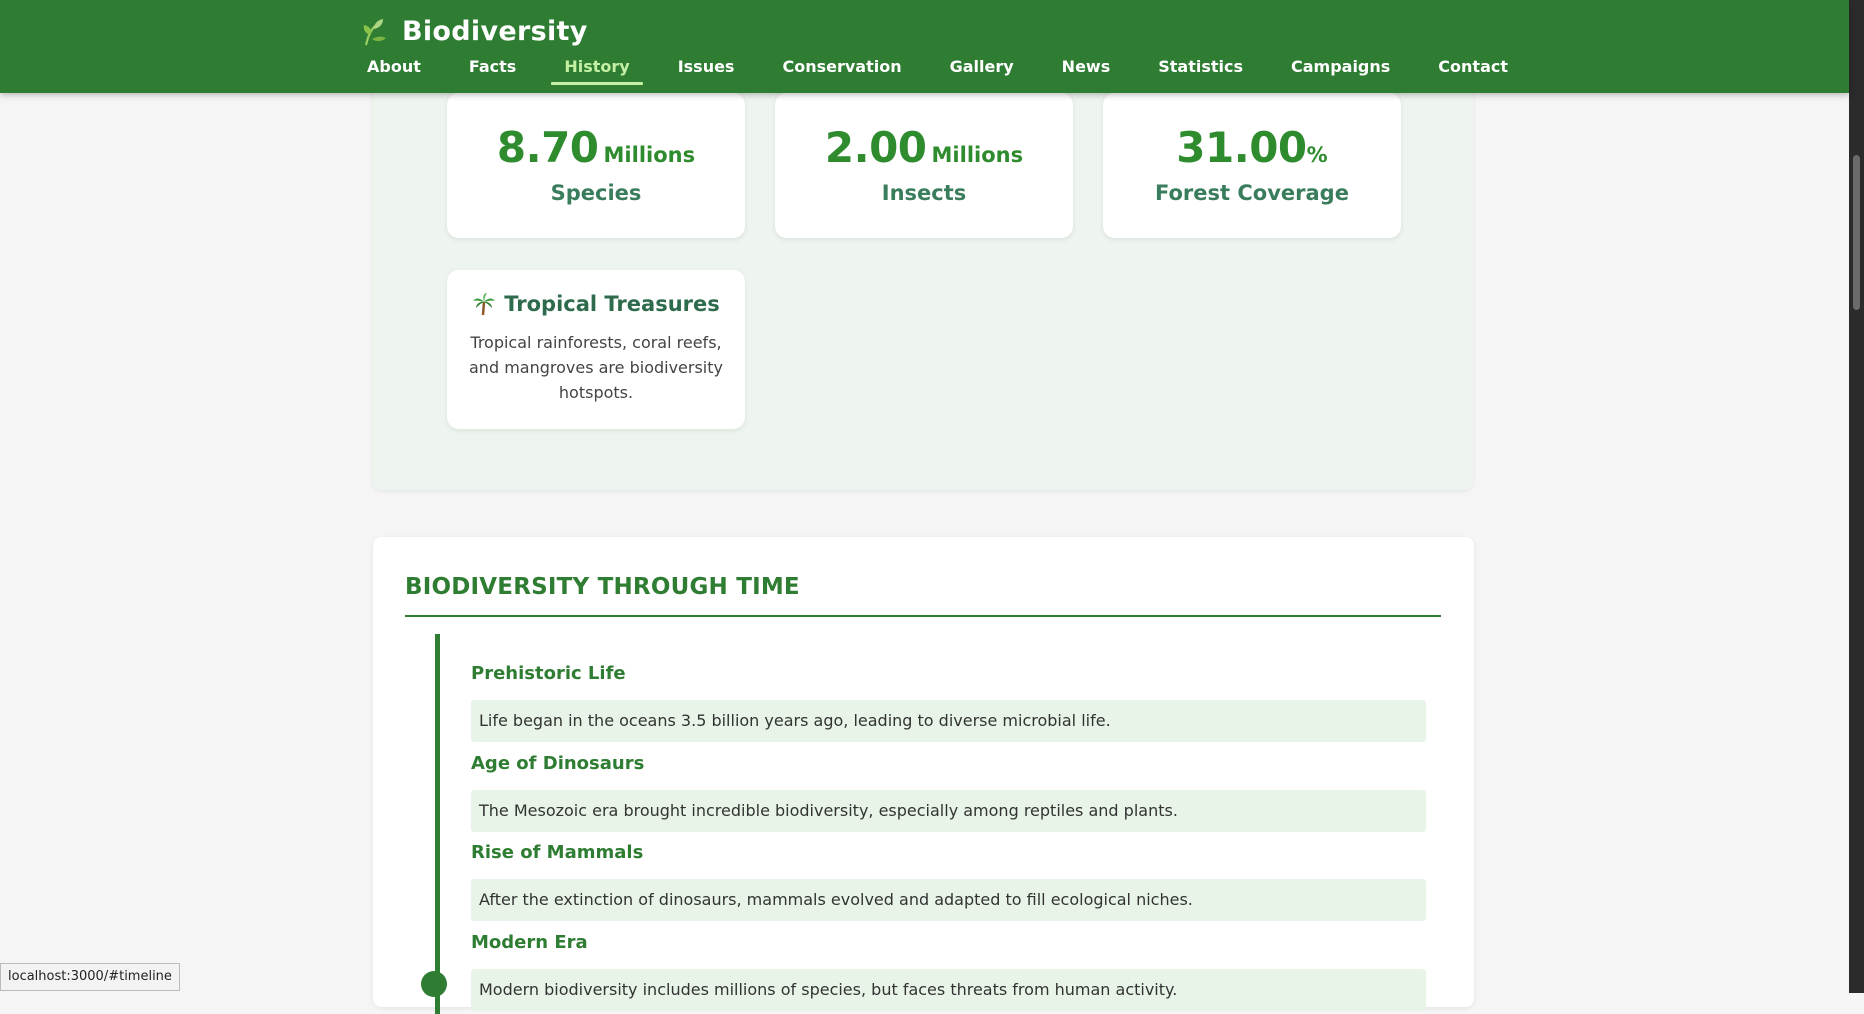 Image resolution: width=1864 pixels, height=1014 pixels. Describe the element at coordinates (492, 70) in the screenshot. I see `nav-facts: Facts` at that location.